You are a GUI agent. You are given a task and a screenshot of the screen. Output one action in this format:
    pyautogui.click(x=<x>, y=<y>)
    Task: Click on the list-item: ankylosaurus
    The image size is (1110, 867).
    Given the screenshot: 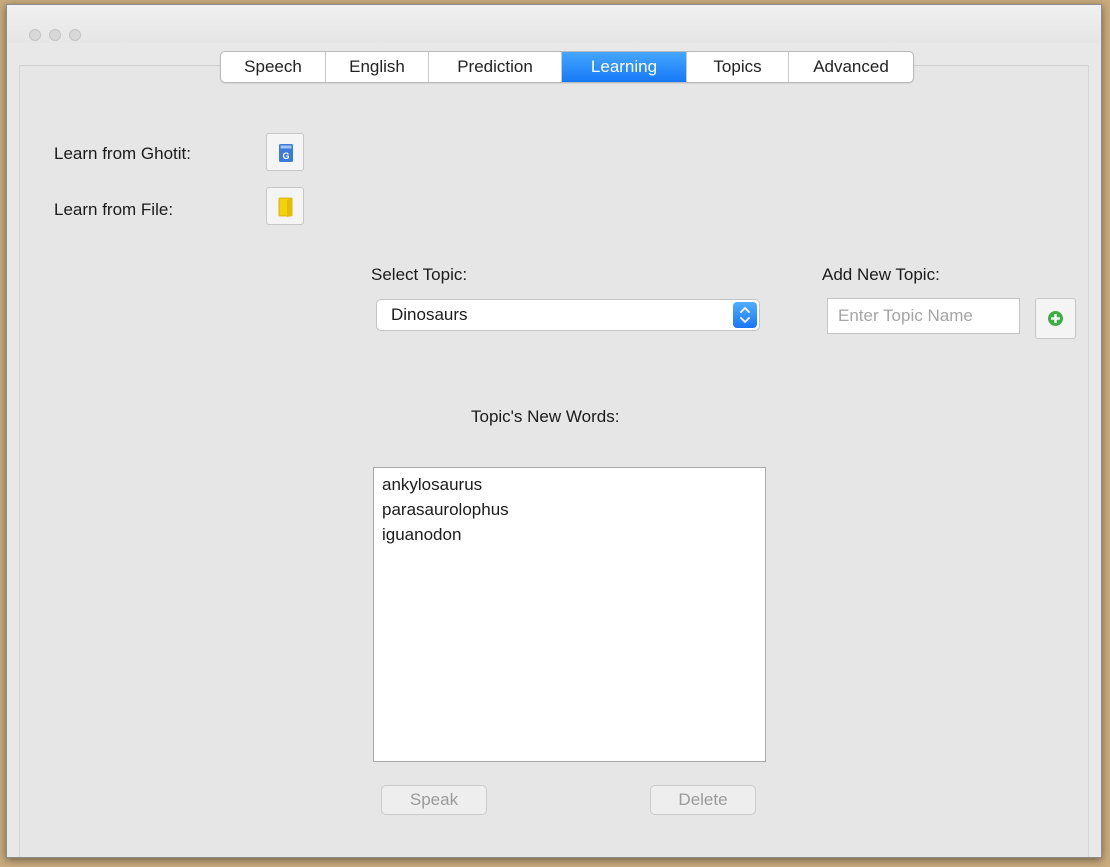 What is the action you would take?
    pyautogui.click(x=569, y=484)
    